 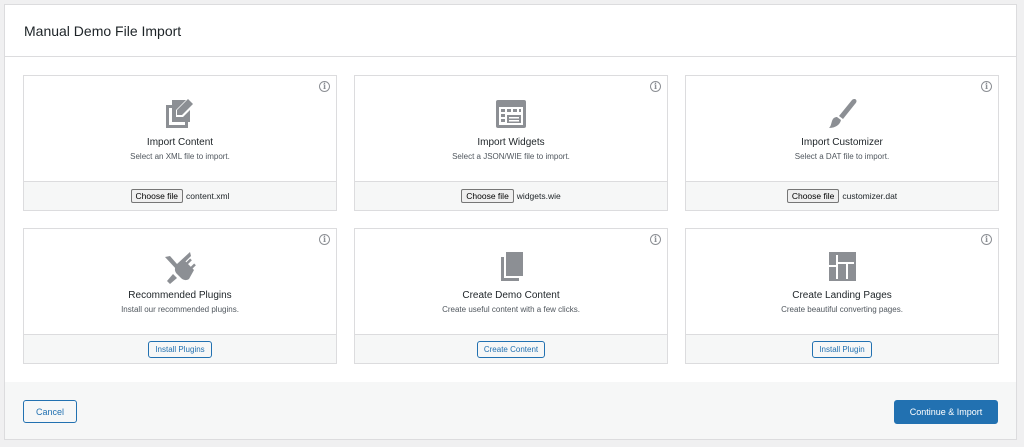 I want to click on modal-header: Manual Demo File Import, so click(x=510, y=31).